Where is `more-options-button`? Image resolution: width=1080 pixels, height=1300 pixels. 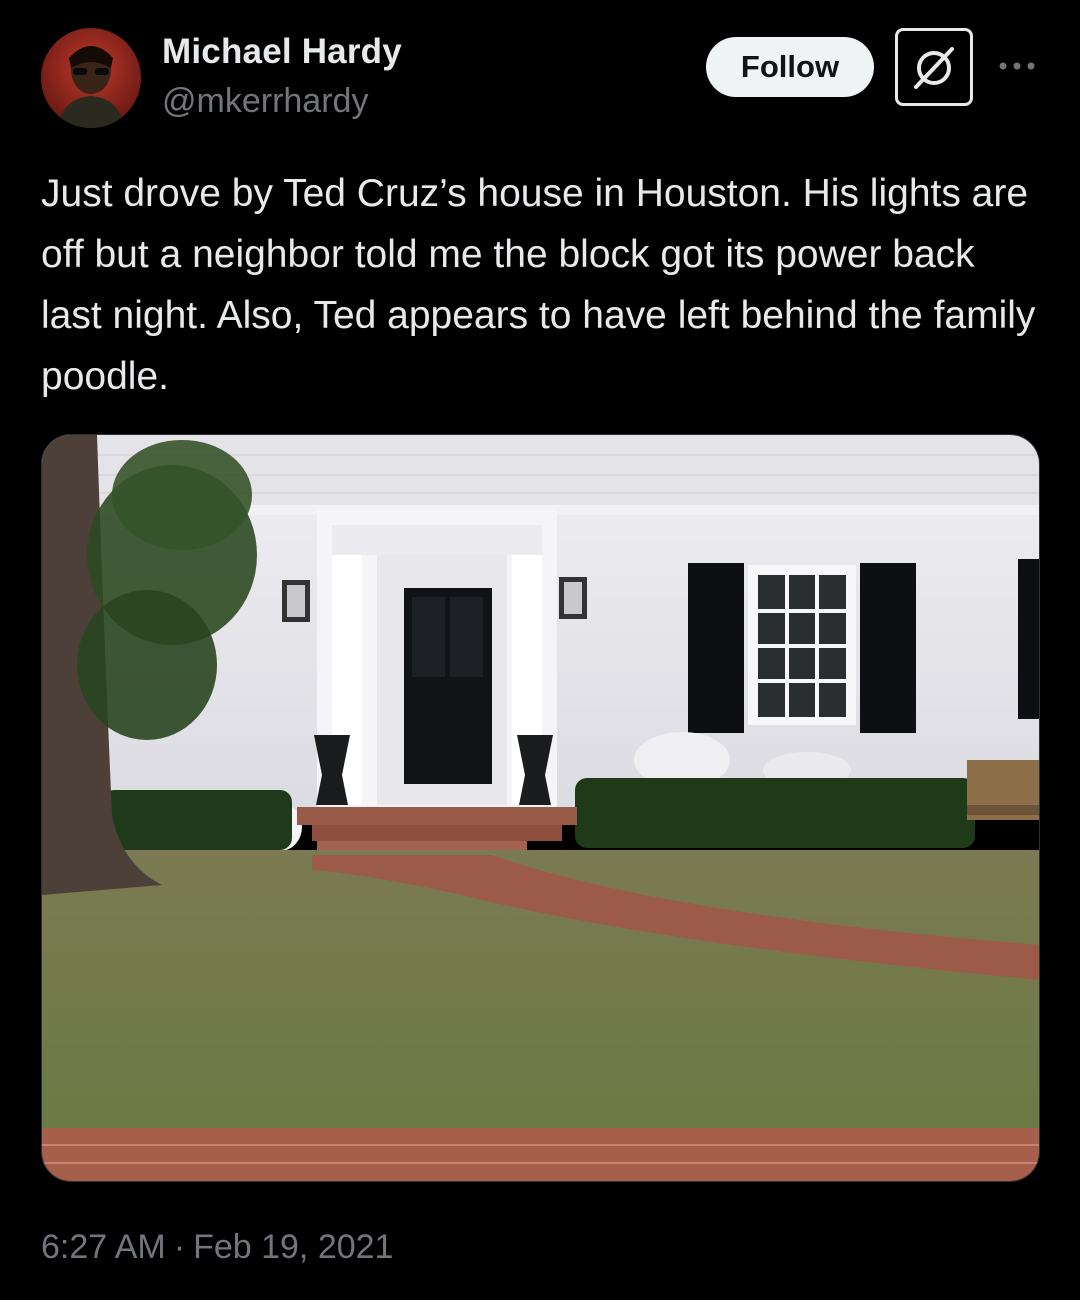
more-options-button is located at coordinates (1017, 66).